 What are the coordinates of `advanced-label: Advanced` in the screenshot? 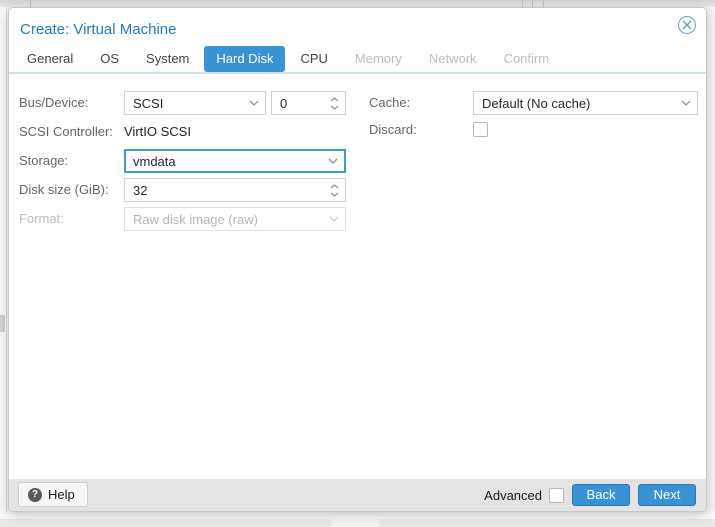 It's located at (513, 495).